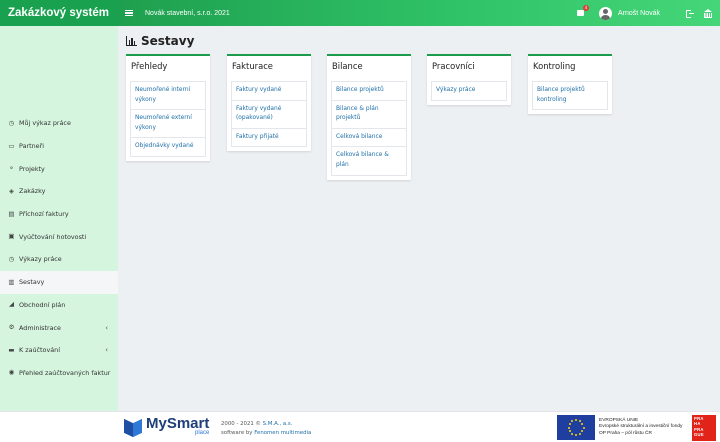  I want to click on file-invoice-icon: ▤, so click(11, 213).